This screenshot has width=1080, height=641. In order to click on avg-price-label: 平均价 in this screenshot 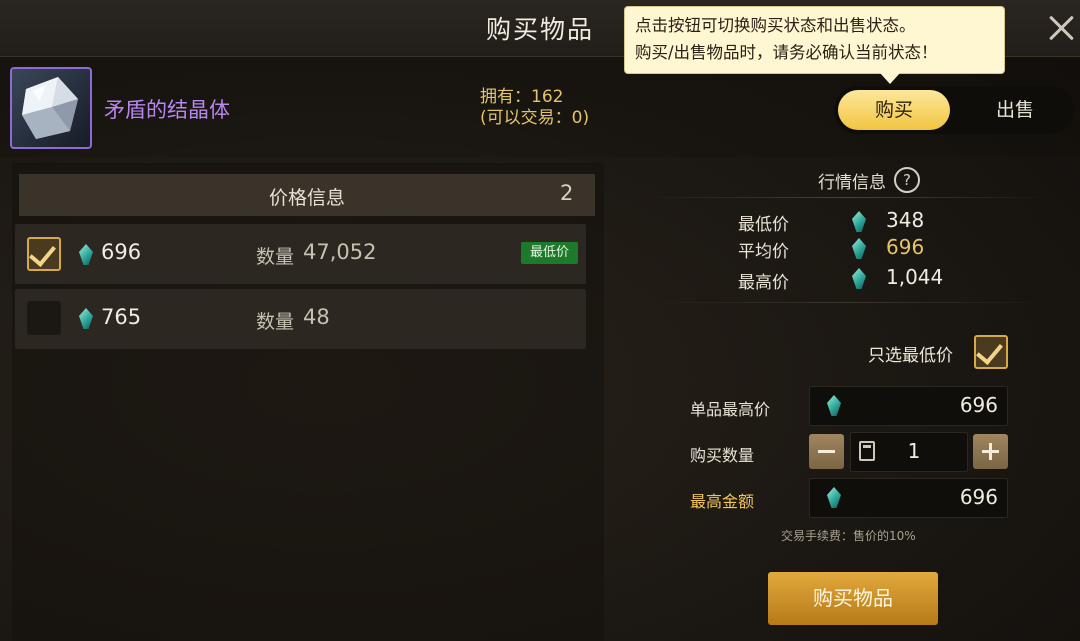, I will do `click(763, 252)`.